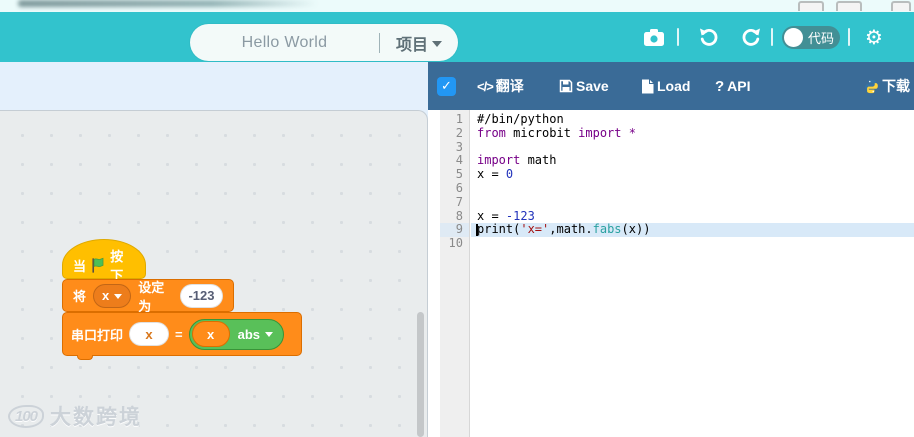 The width and height of the screenshot is (914, 437). Describe the element at coordinates (459, 132) in the screenshot. I see `line-number: 2` at that location.